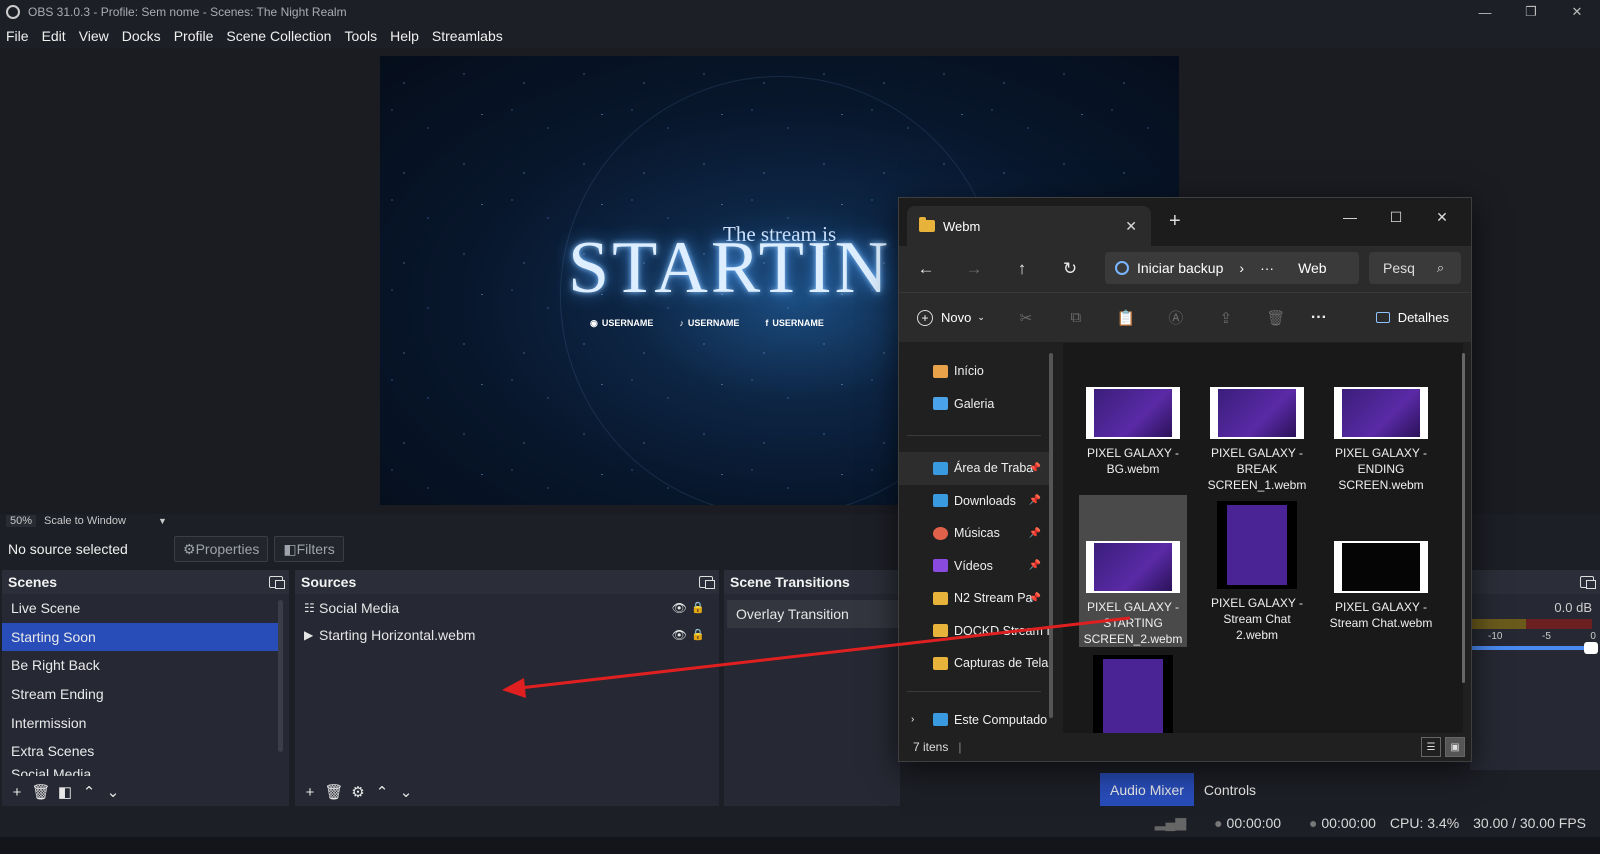 The height and width of the screenshot is (854, 1600). Describe the element at coordinates (974, 663) in the screenshot. I see `nav-item-folder: Capturas de Tela` at that location.